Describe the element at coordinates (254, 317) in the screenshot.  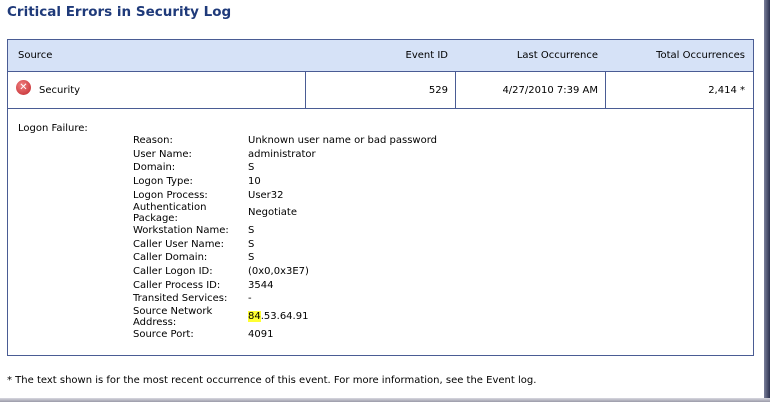
I see `highlighted-text: 84` at that location.